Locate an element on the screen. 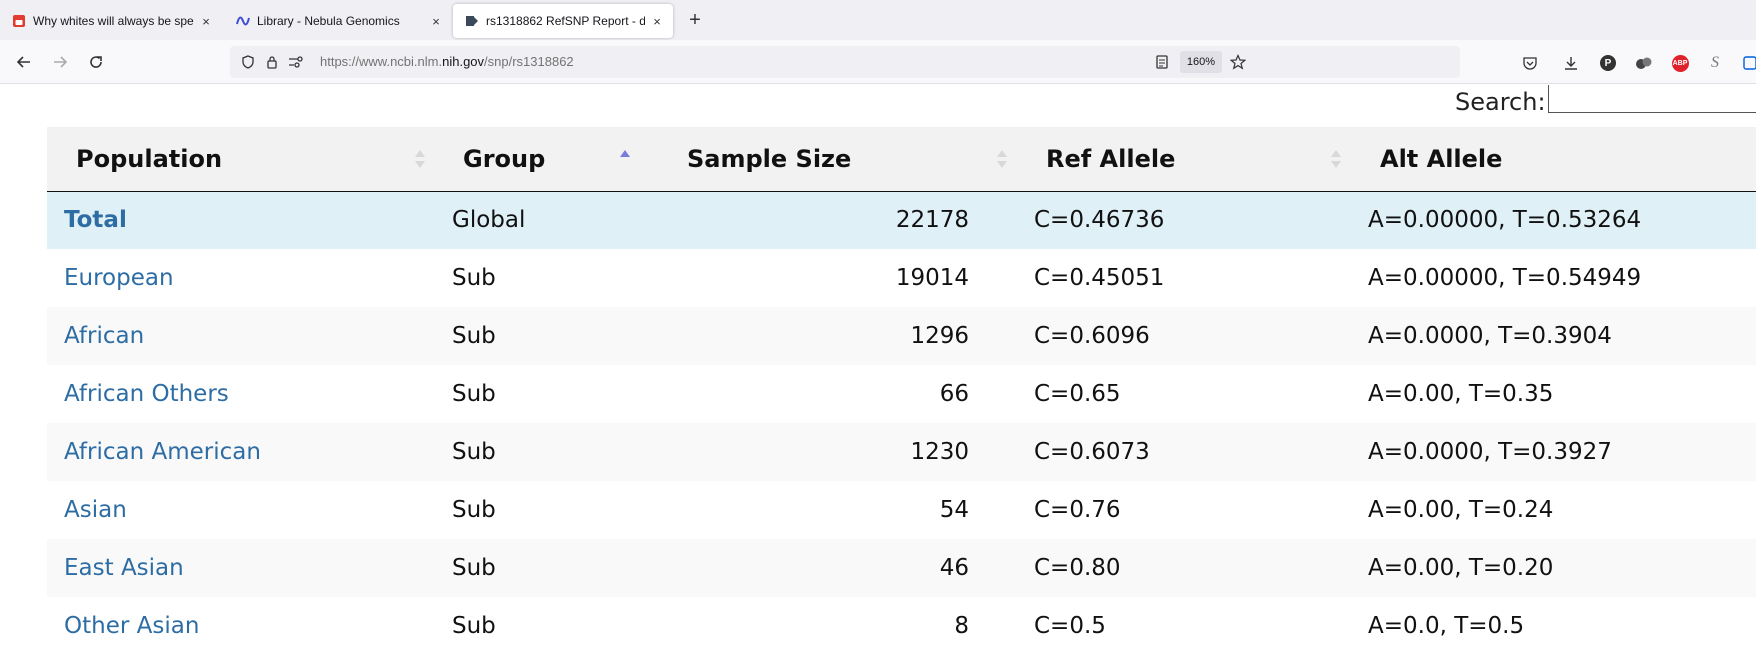 The width and height of the screenshot is (1756, 652). sample-size-cell: 66 is located at coordinates (843, 394).